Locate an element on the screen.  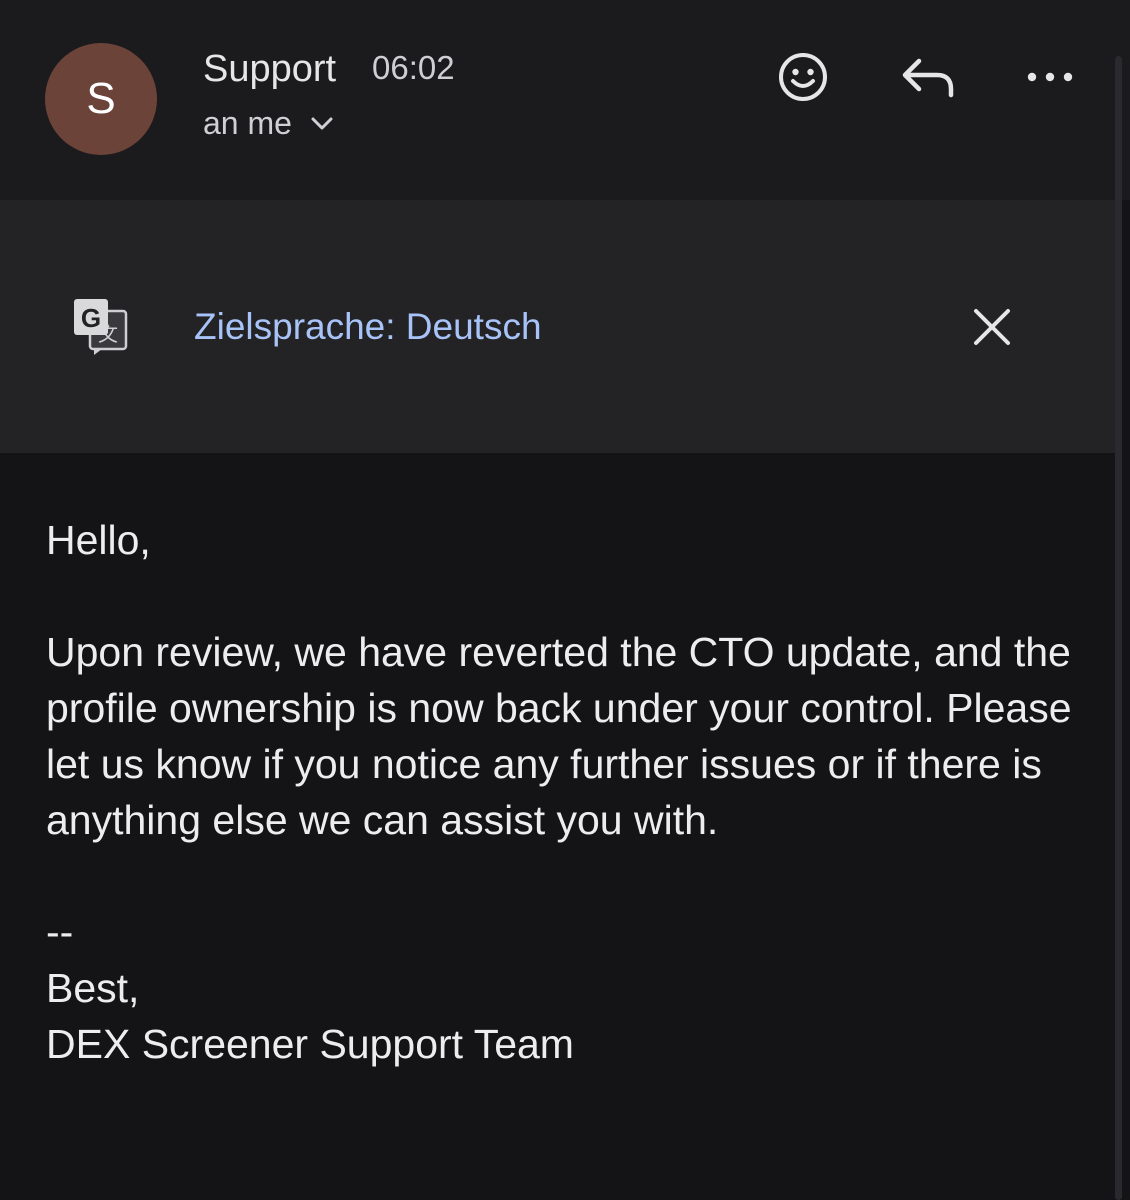
reply-icon is located at coordinates (928, 78).